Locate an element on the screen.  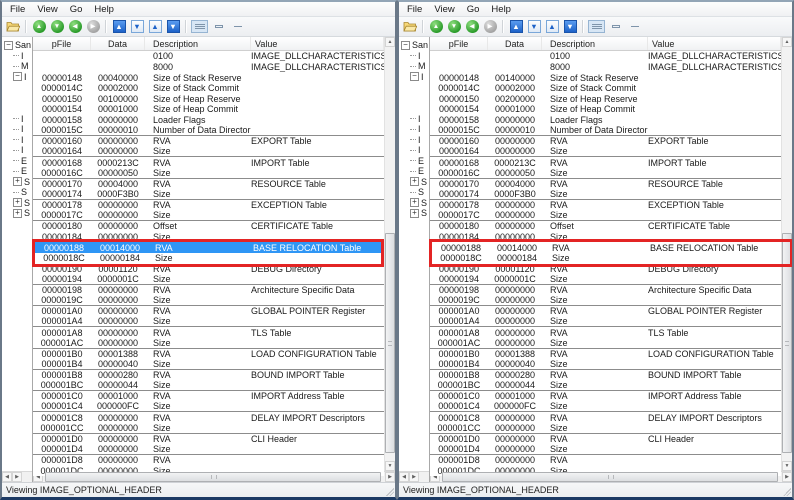
table-row: 000001A4 00000000 Size is located at coordinates (605, 322).